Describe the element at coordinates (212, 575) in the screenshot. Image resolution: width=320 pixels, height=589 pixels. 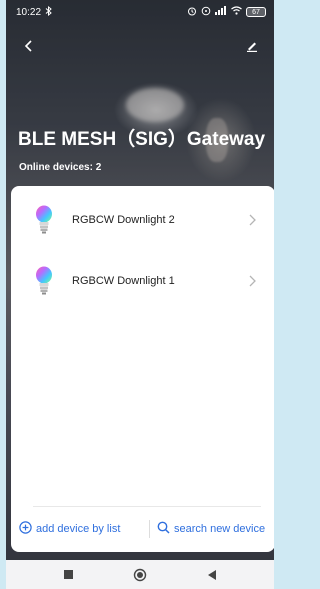
I see `back-icon` at that location.